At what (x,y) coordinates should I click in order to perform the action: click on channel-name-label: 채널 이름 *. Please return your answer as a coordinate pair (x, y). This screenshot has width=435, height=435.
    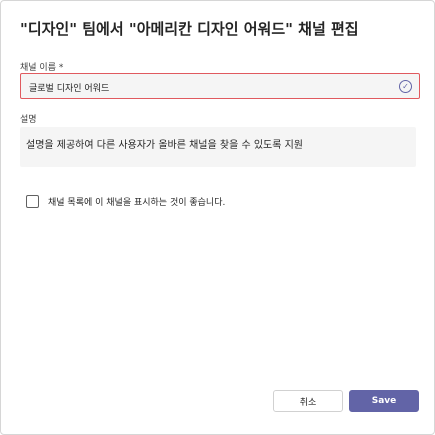
    Looking at the image, I should click on (42, 68).